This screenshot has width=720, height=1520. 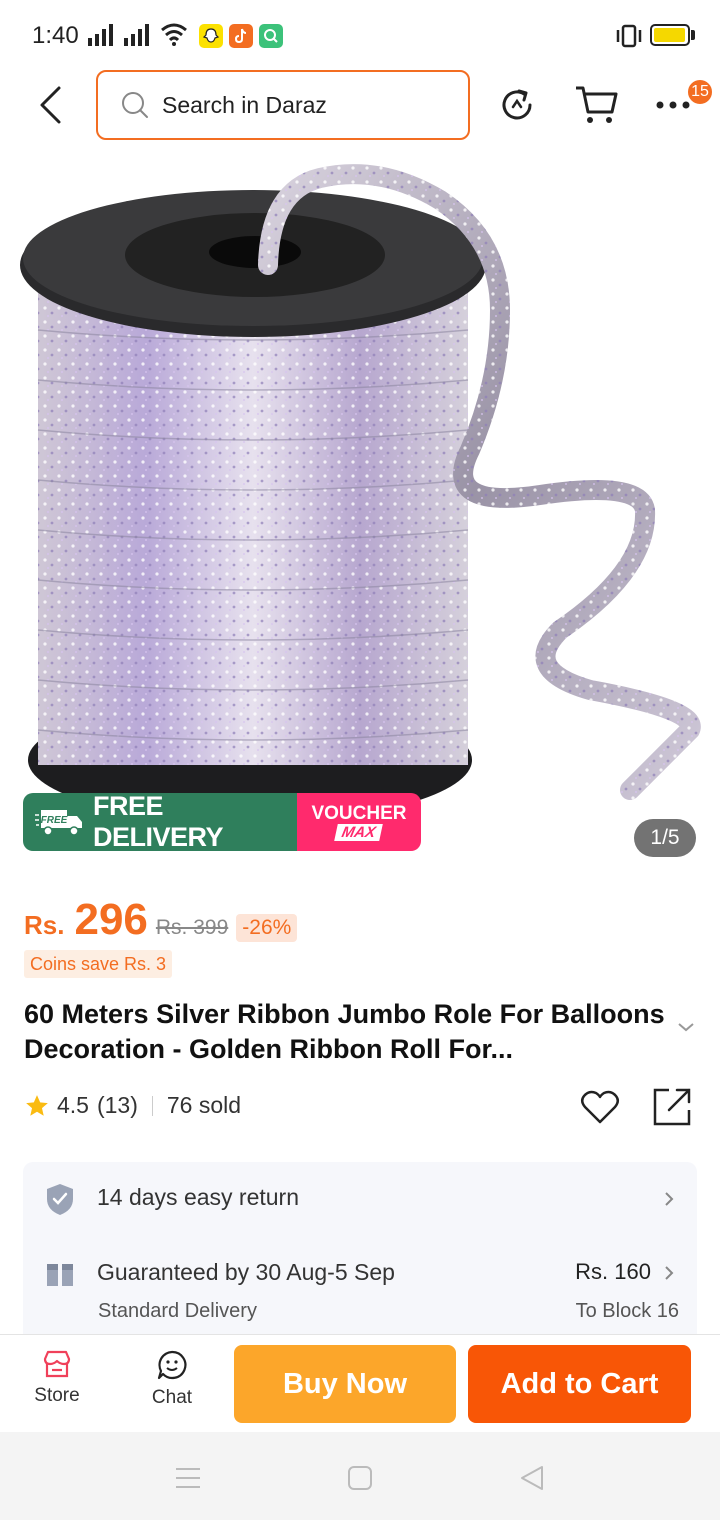 I want to click on delivery-price: Rs. 160, so click(x=613, y=1271).